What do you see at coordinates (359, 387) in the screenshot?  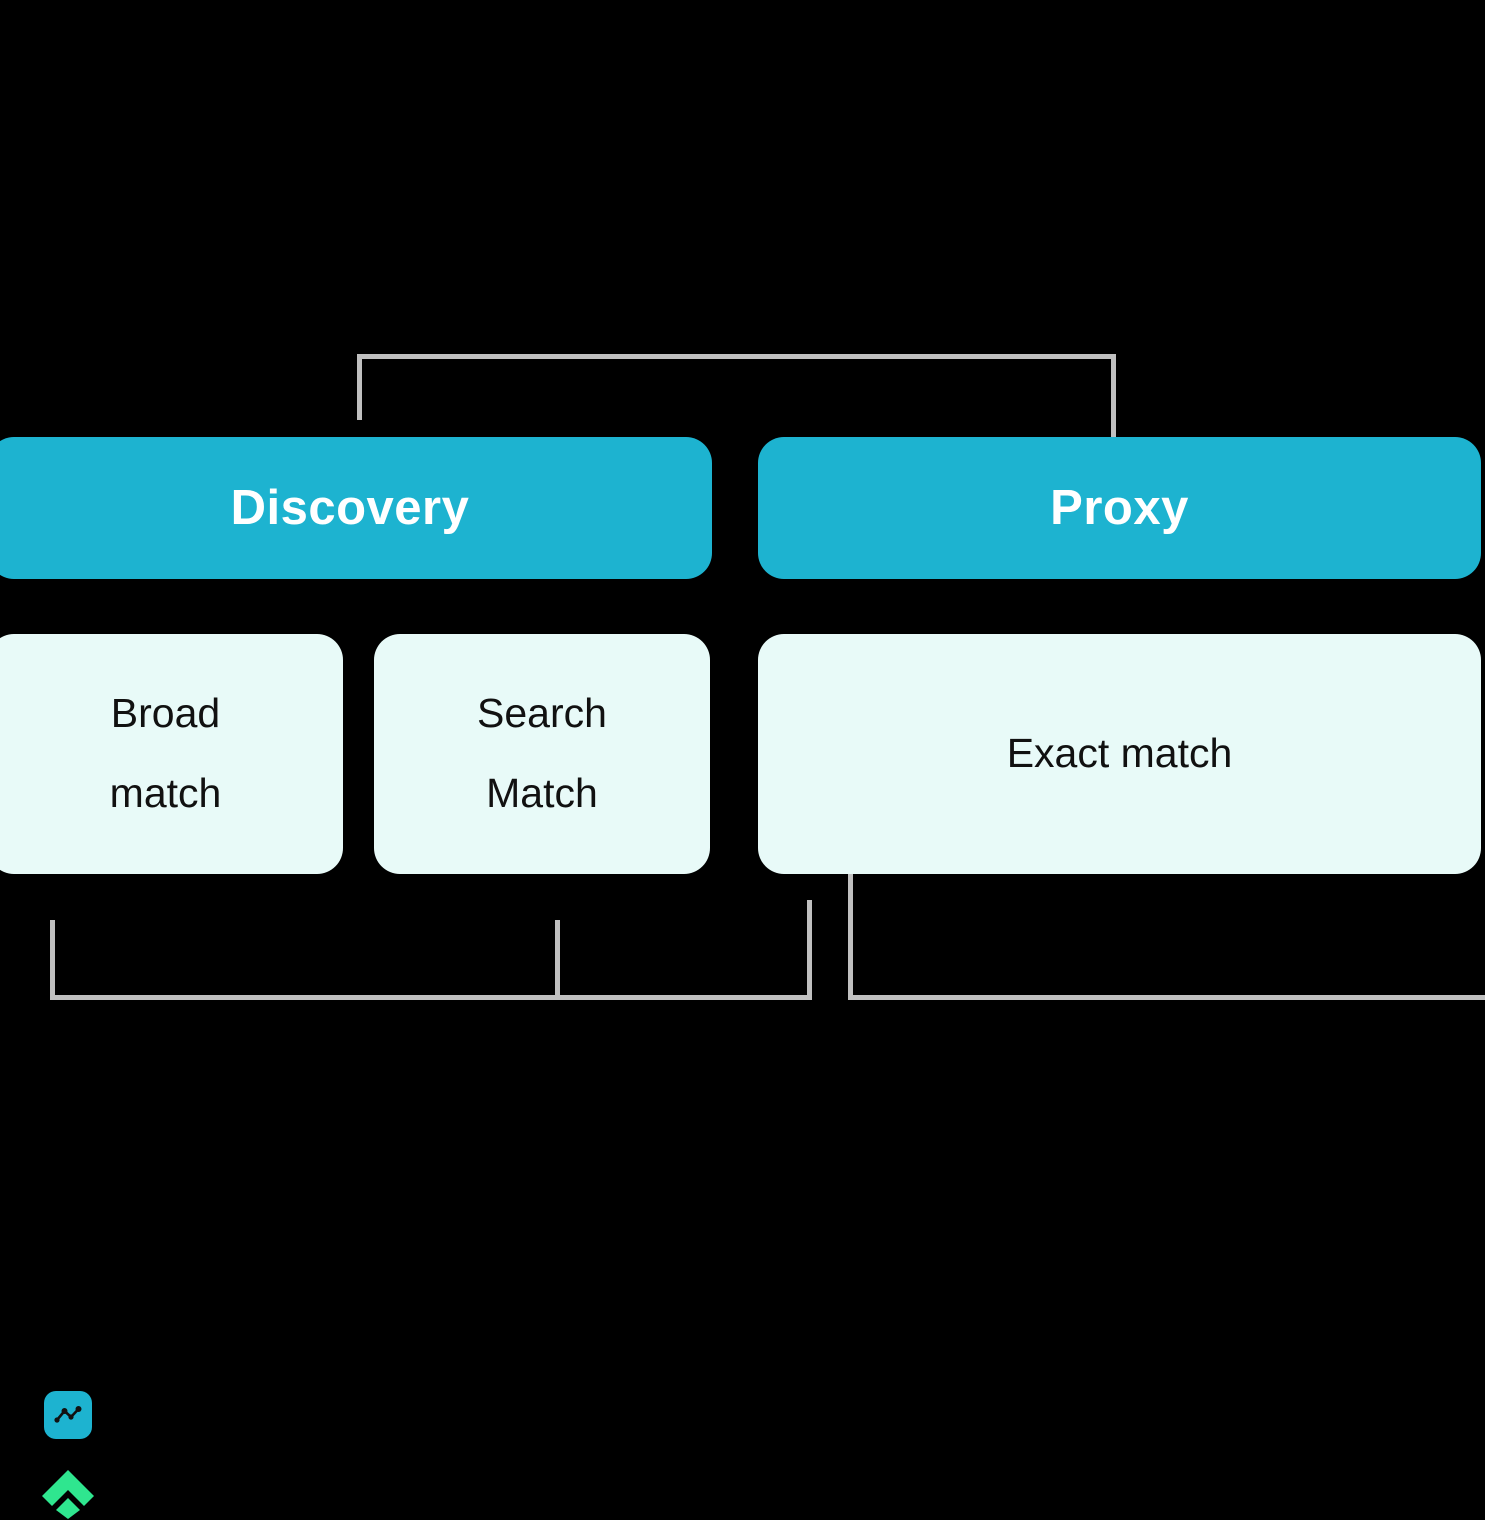 I see `connector-top-left-stub` at bounding box center [359, 387].